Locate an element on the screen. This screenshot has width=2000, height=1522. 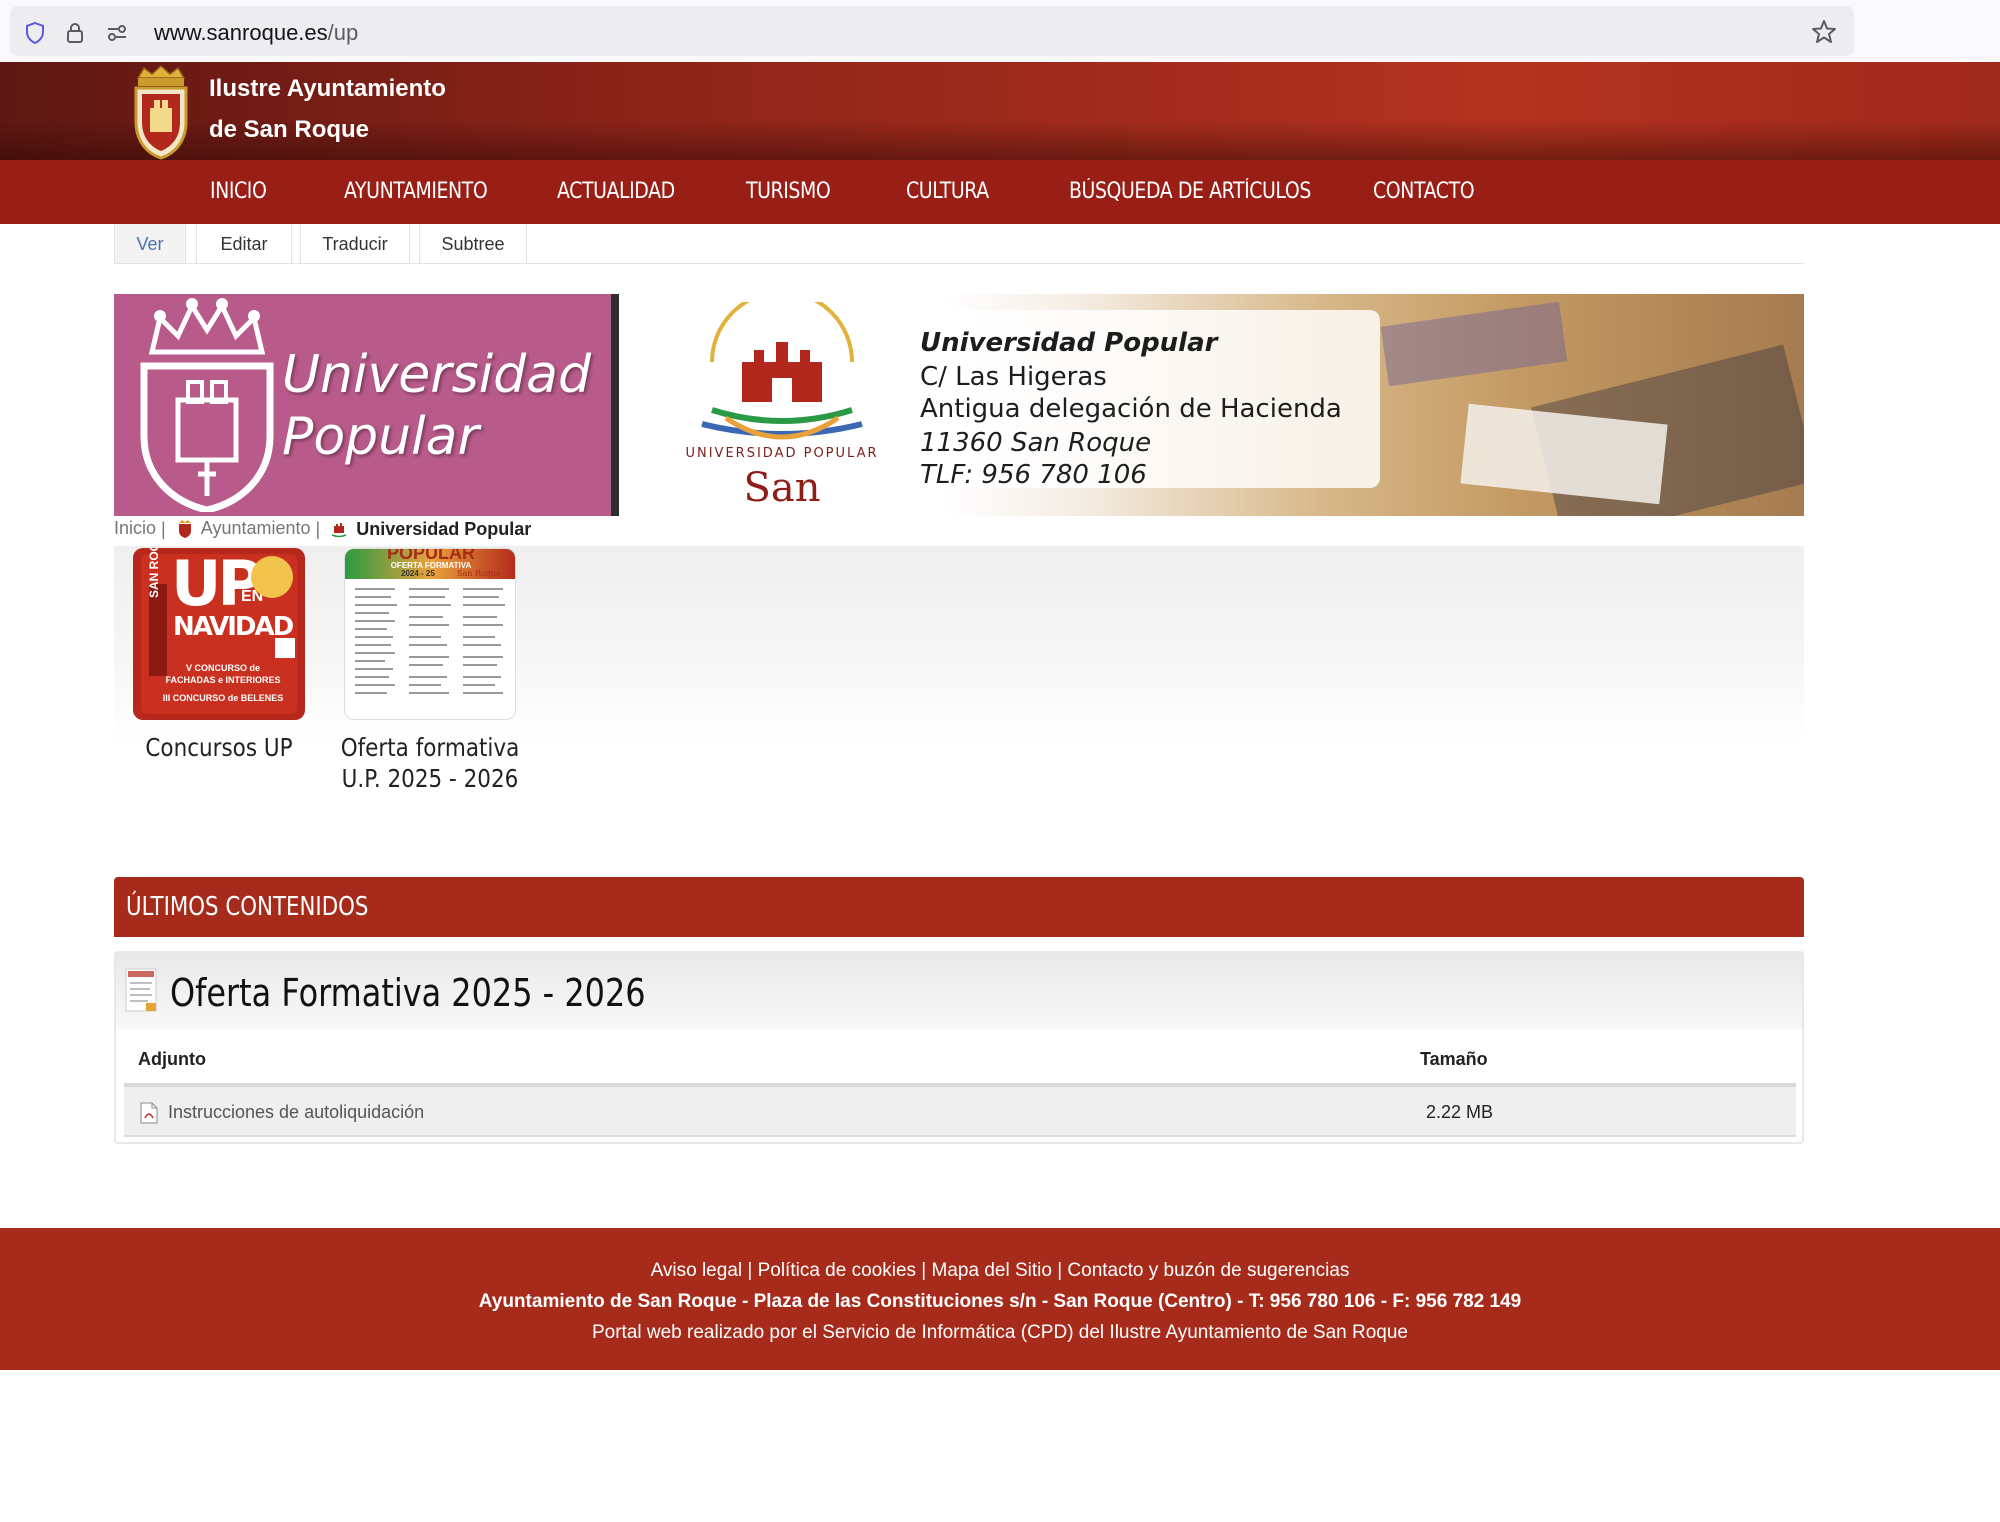
shield-icon is located at coordinates (35, 33).